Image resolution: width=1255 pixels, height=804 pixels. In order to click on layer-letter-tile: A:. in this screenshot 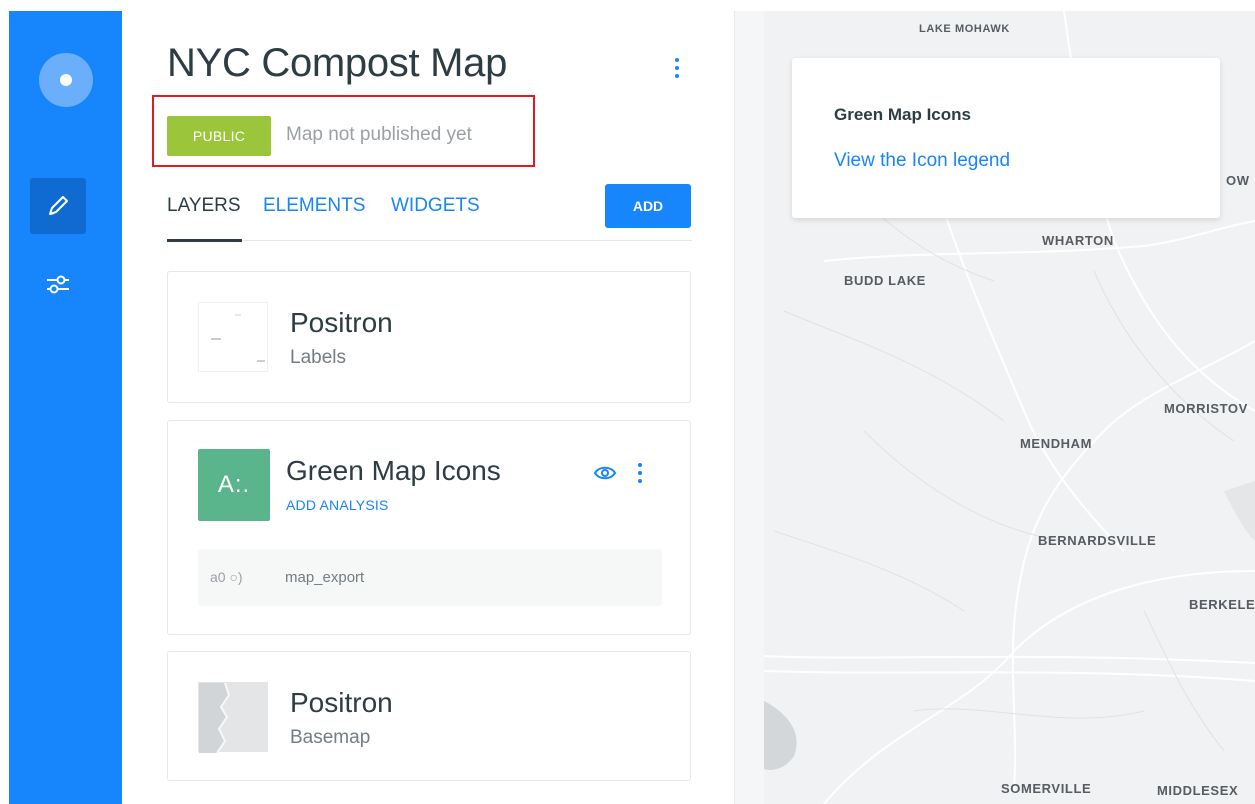, I will do `click(234, 485)`.